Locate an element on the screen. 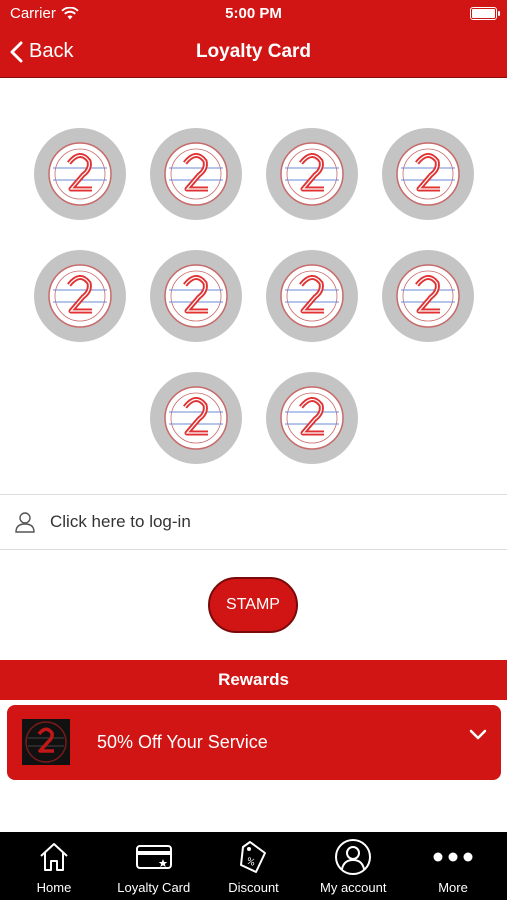  reward-item: 50% Off Your Service is located at coordinates (254, 742).